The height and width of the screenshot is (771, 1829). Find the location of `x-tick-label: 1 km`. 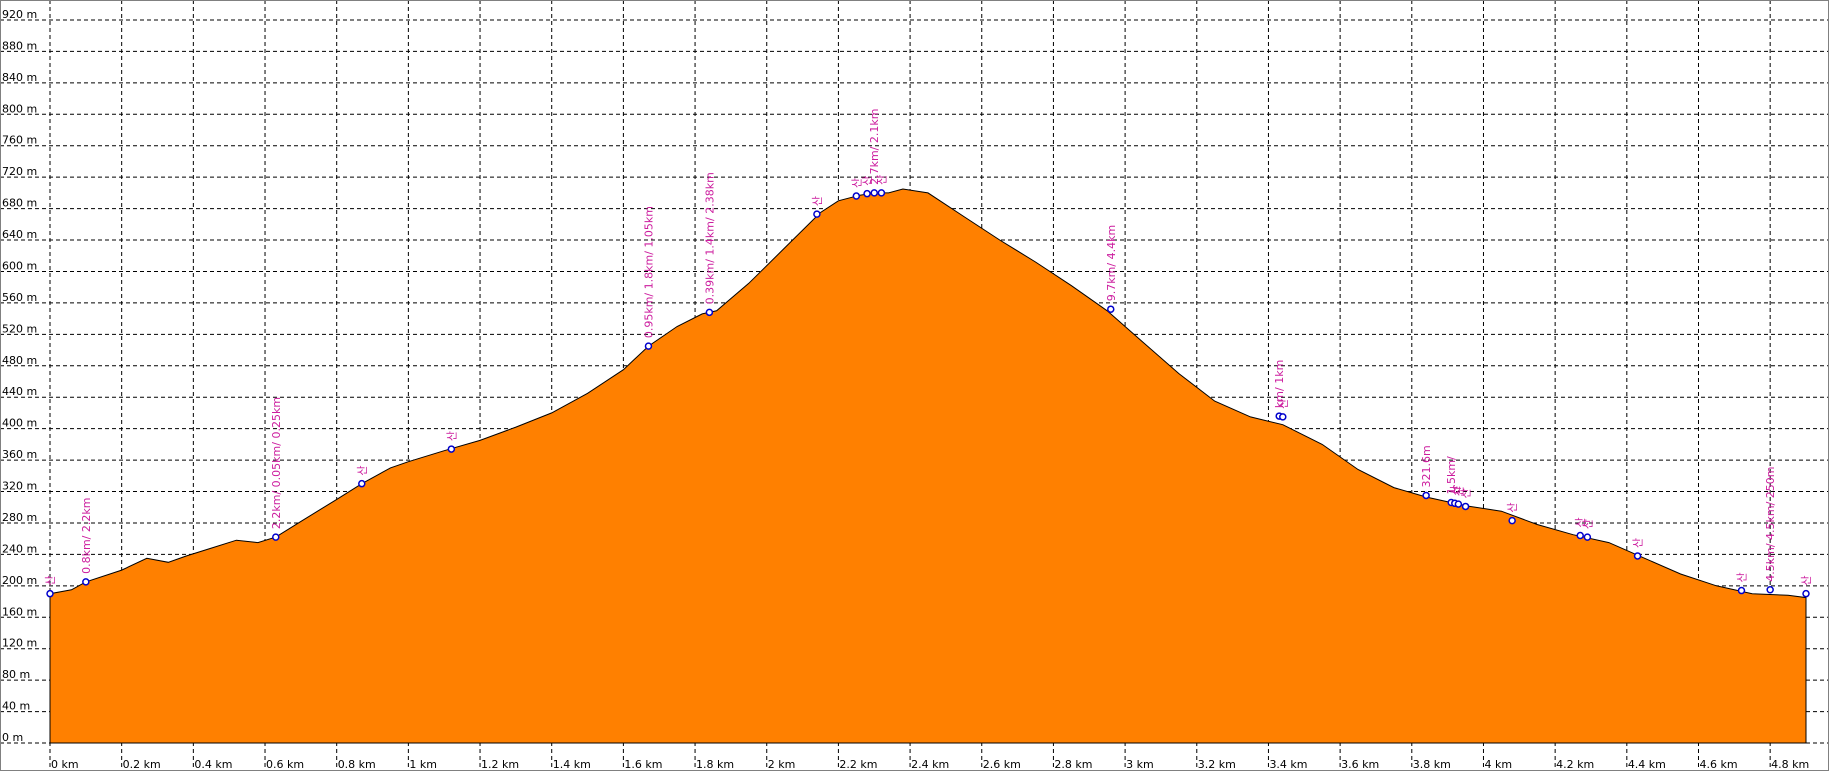

x-tick-label: 1 km is located at coordinates (423, 764).